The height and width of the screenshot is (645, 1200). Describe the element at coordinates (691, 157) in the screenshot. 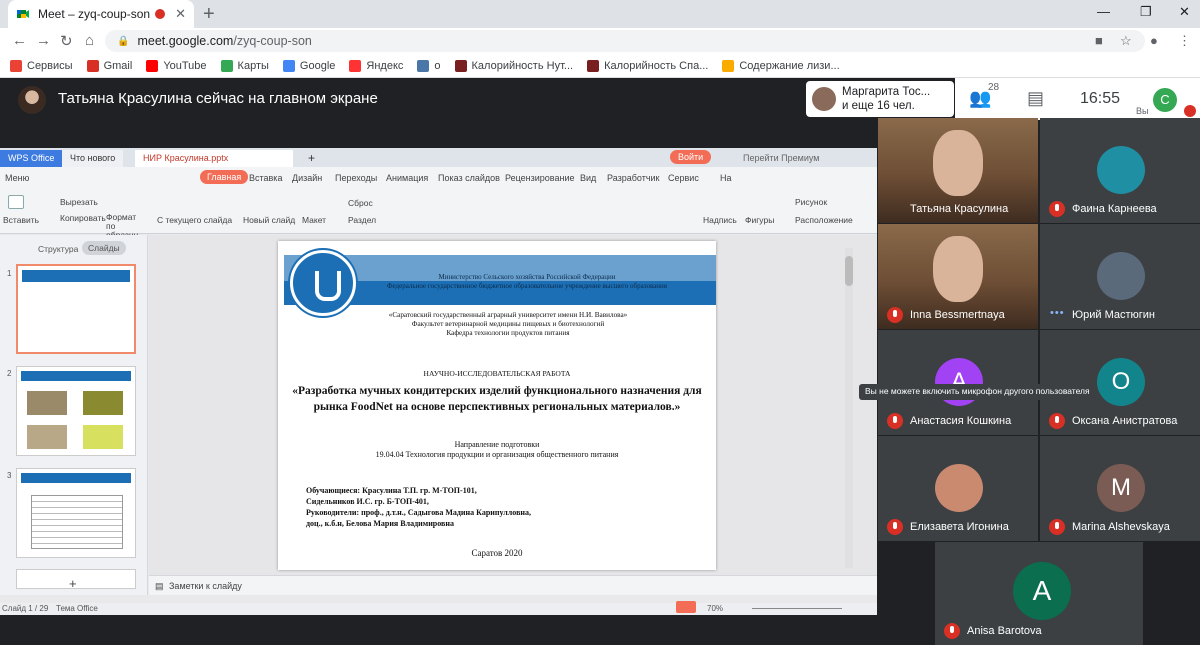

I see `wps-login-button: Войти` at that location.